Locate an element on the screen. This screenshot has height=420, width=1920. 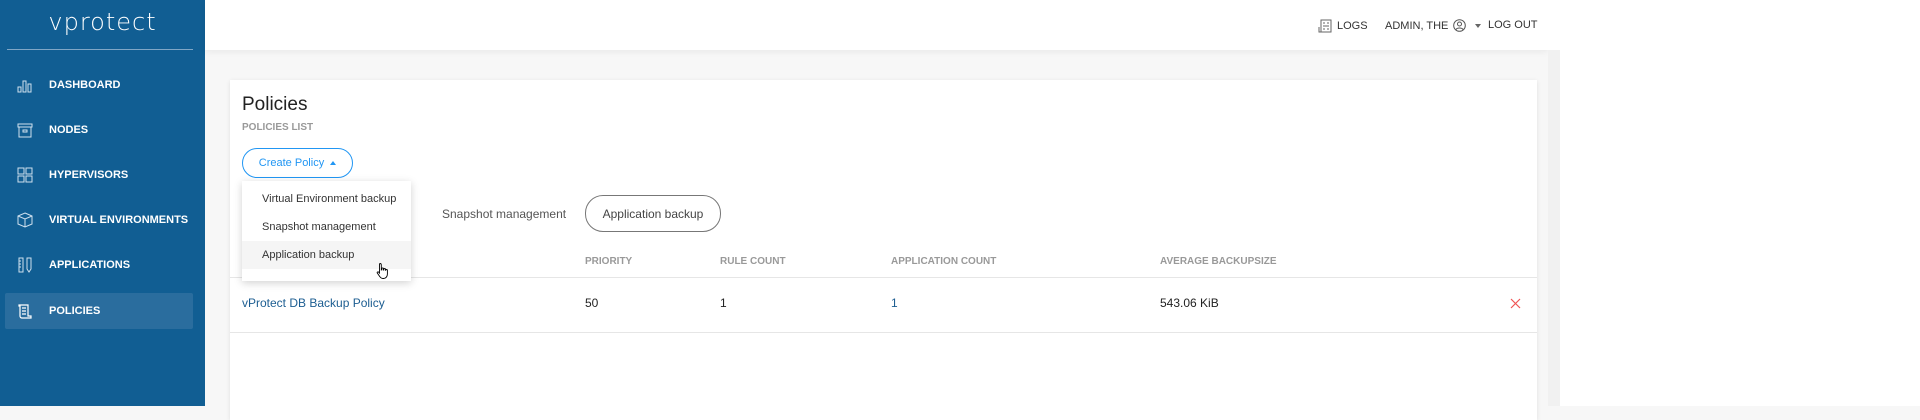
logout-link: LOG OUT is located at coordinates (1513, 25).